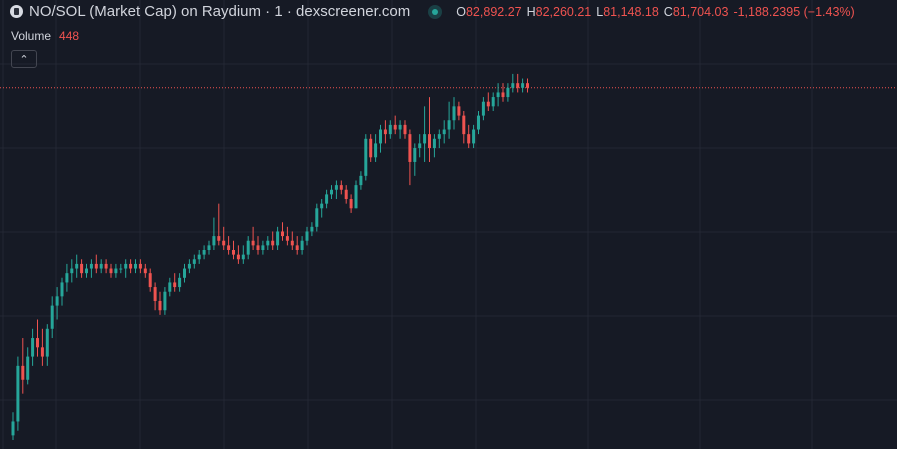 This screenshot has width=897, height=449. I want to click on collapse-legend-button: ⌃, so click(24, 59).